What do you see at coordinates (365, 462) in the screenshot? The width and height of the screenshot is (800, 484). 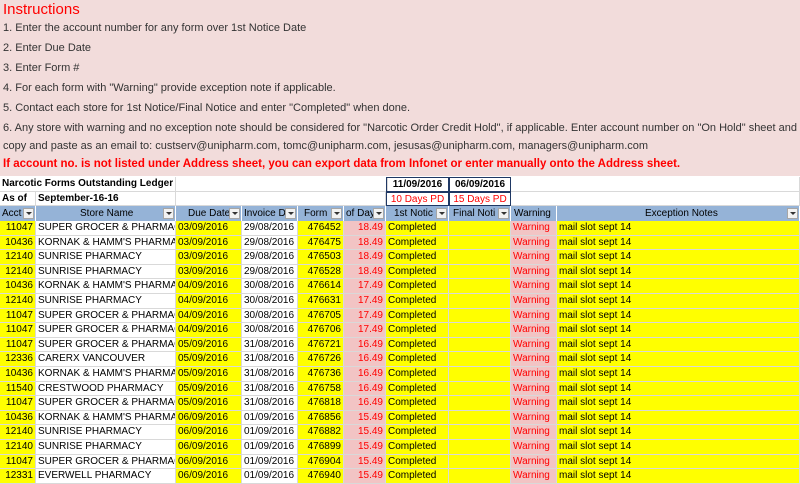 I see `days-cell: 15.49` at bounding box center [365, 462].